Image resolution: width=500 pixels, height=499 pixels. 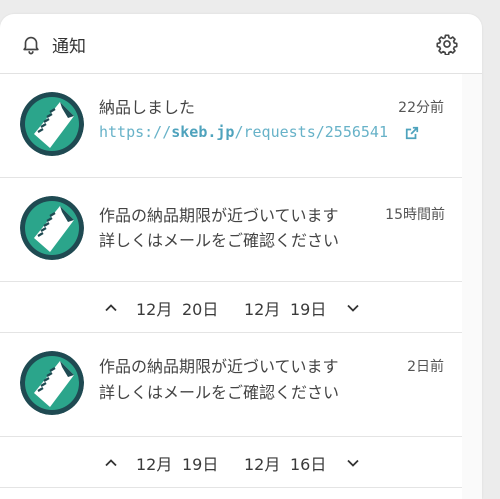 I want to click on date-from-day: 19日, so click(x=200, y=464).